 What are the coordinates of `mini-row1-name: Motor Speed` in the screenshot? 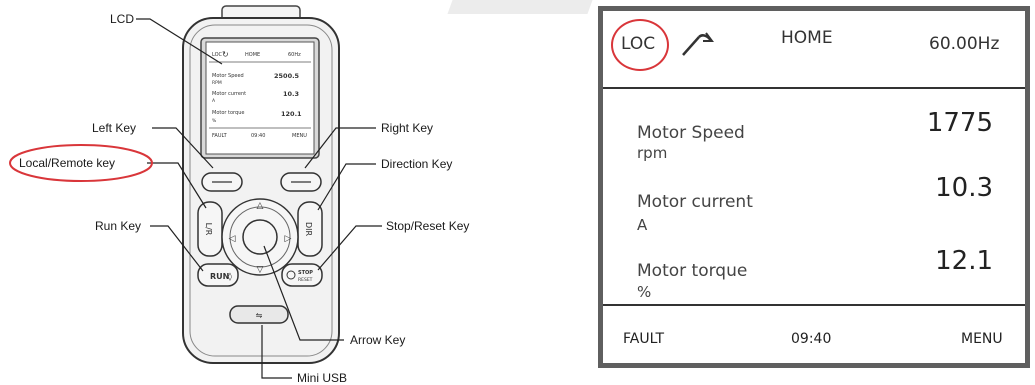 It's located at (228, 76).